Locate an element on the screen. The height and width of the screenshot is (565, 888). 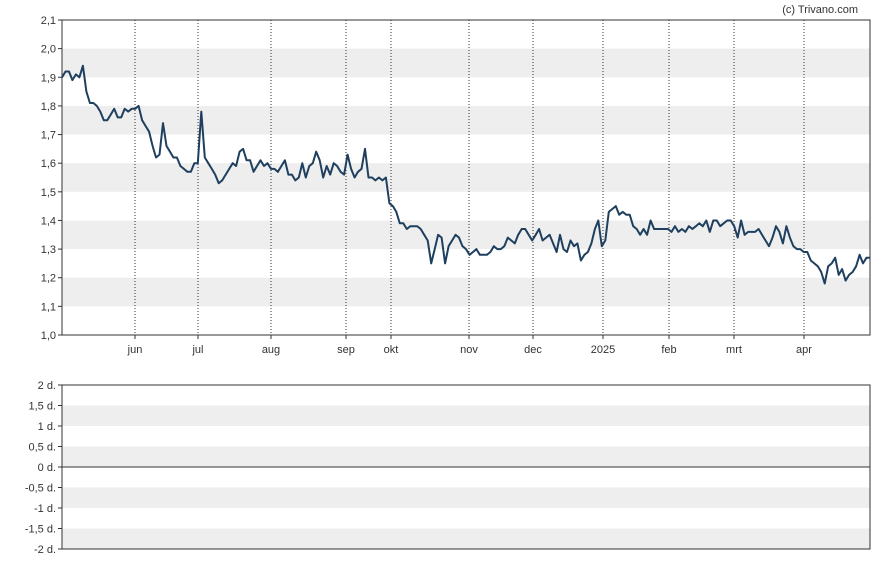
x-tick-label: jun is located at coordinates (135, 350).